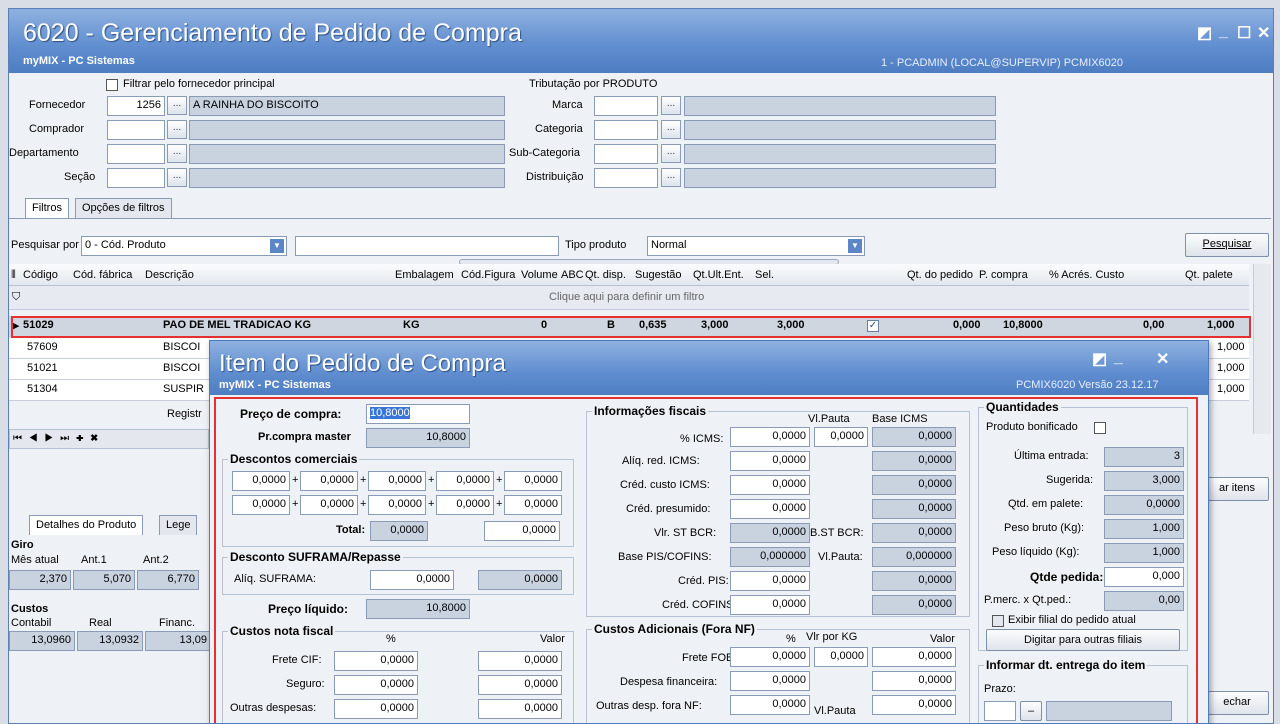 The width and height of the screenshot is (1280, 724). Describe the element at coordinates (770, 605) in the screenshot. I see `cred-cofins-input: 0,0000` at that location.